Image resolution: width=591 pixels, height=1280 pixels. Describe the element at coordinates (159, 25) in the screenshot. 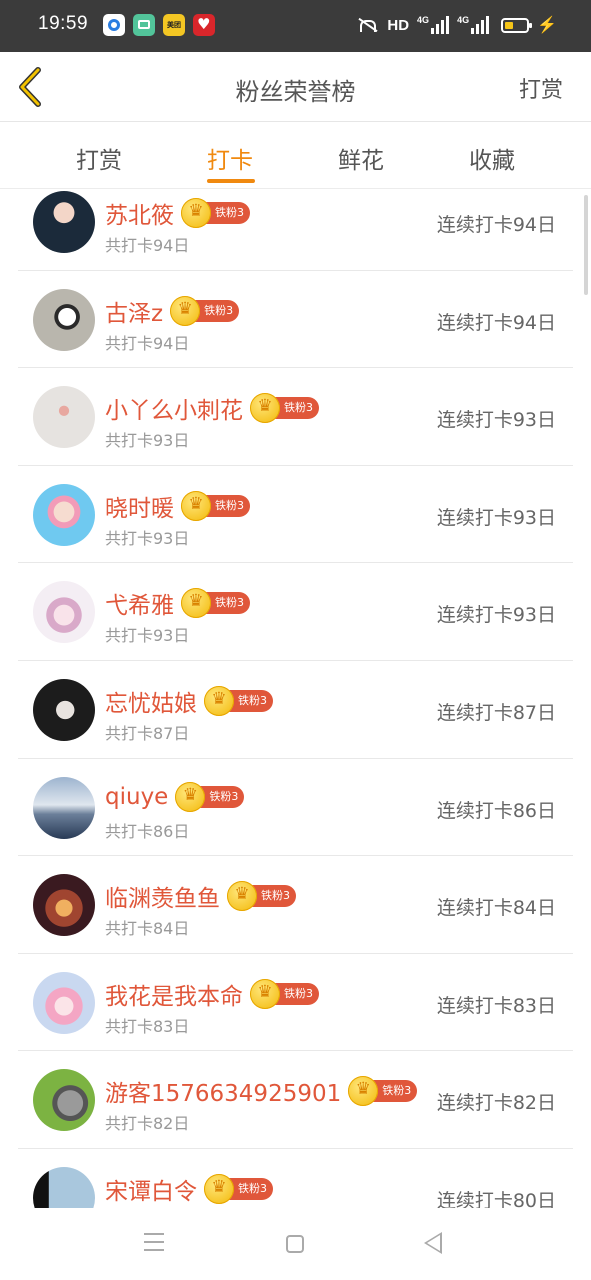

I see `status-app-icons: 美团` at that location.